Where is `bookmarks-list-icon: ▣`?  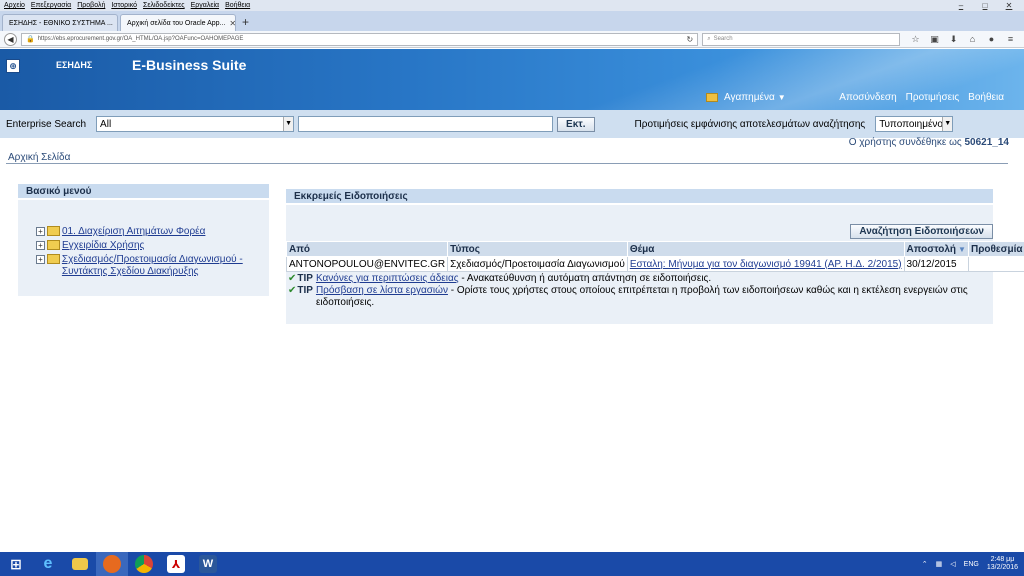 bookmarks-list-icon: ▣ is located at coordinates (934, 39).